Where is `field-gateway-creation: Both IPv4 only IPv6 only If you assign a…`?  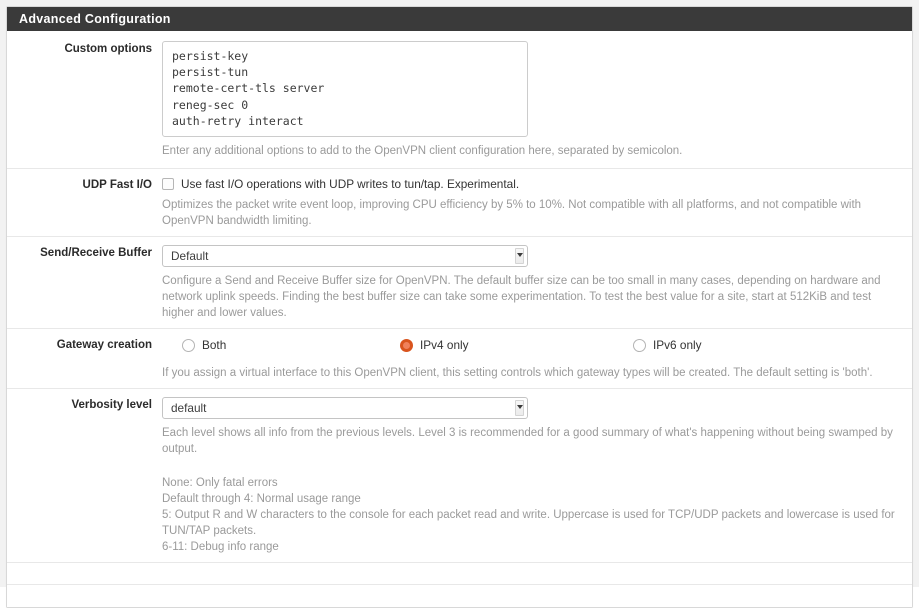 field-gateway-creation: Both IPv4 only IPv6 only If you assign a… is located at coordinates (537, 359).